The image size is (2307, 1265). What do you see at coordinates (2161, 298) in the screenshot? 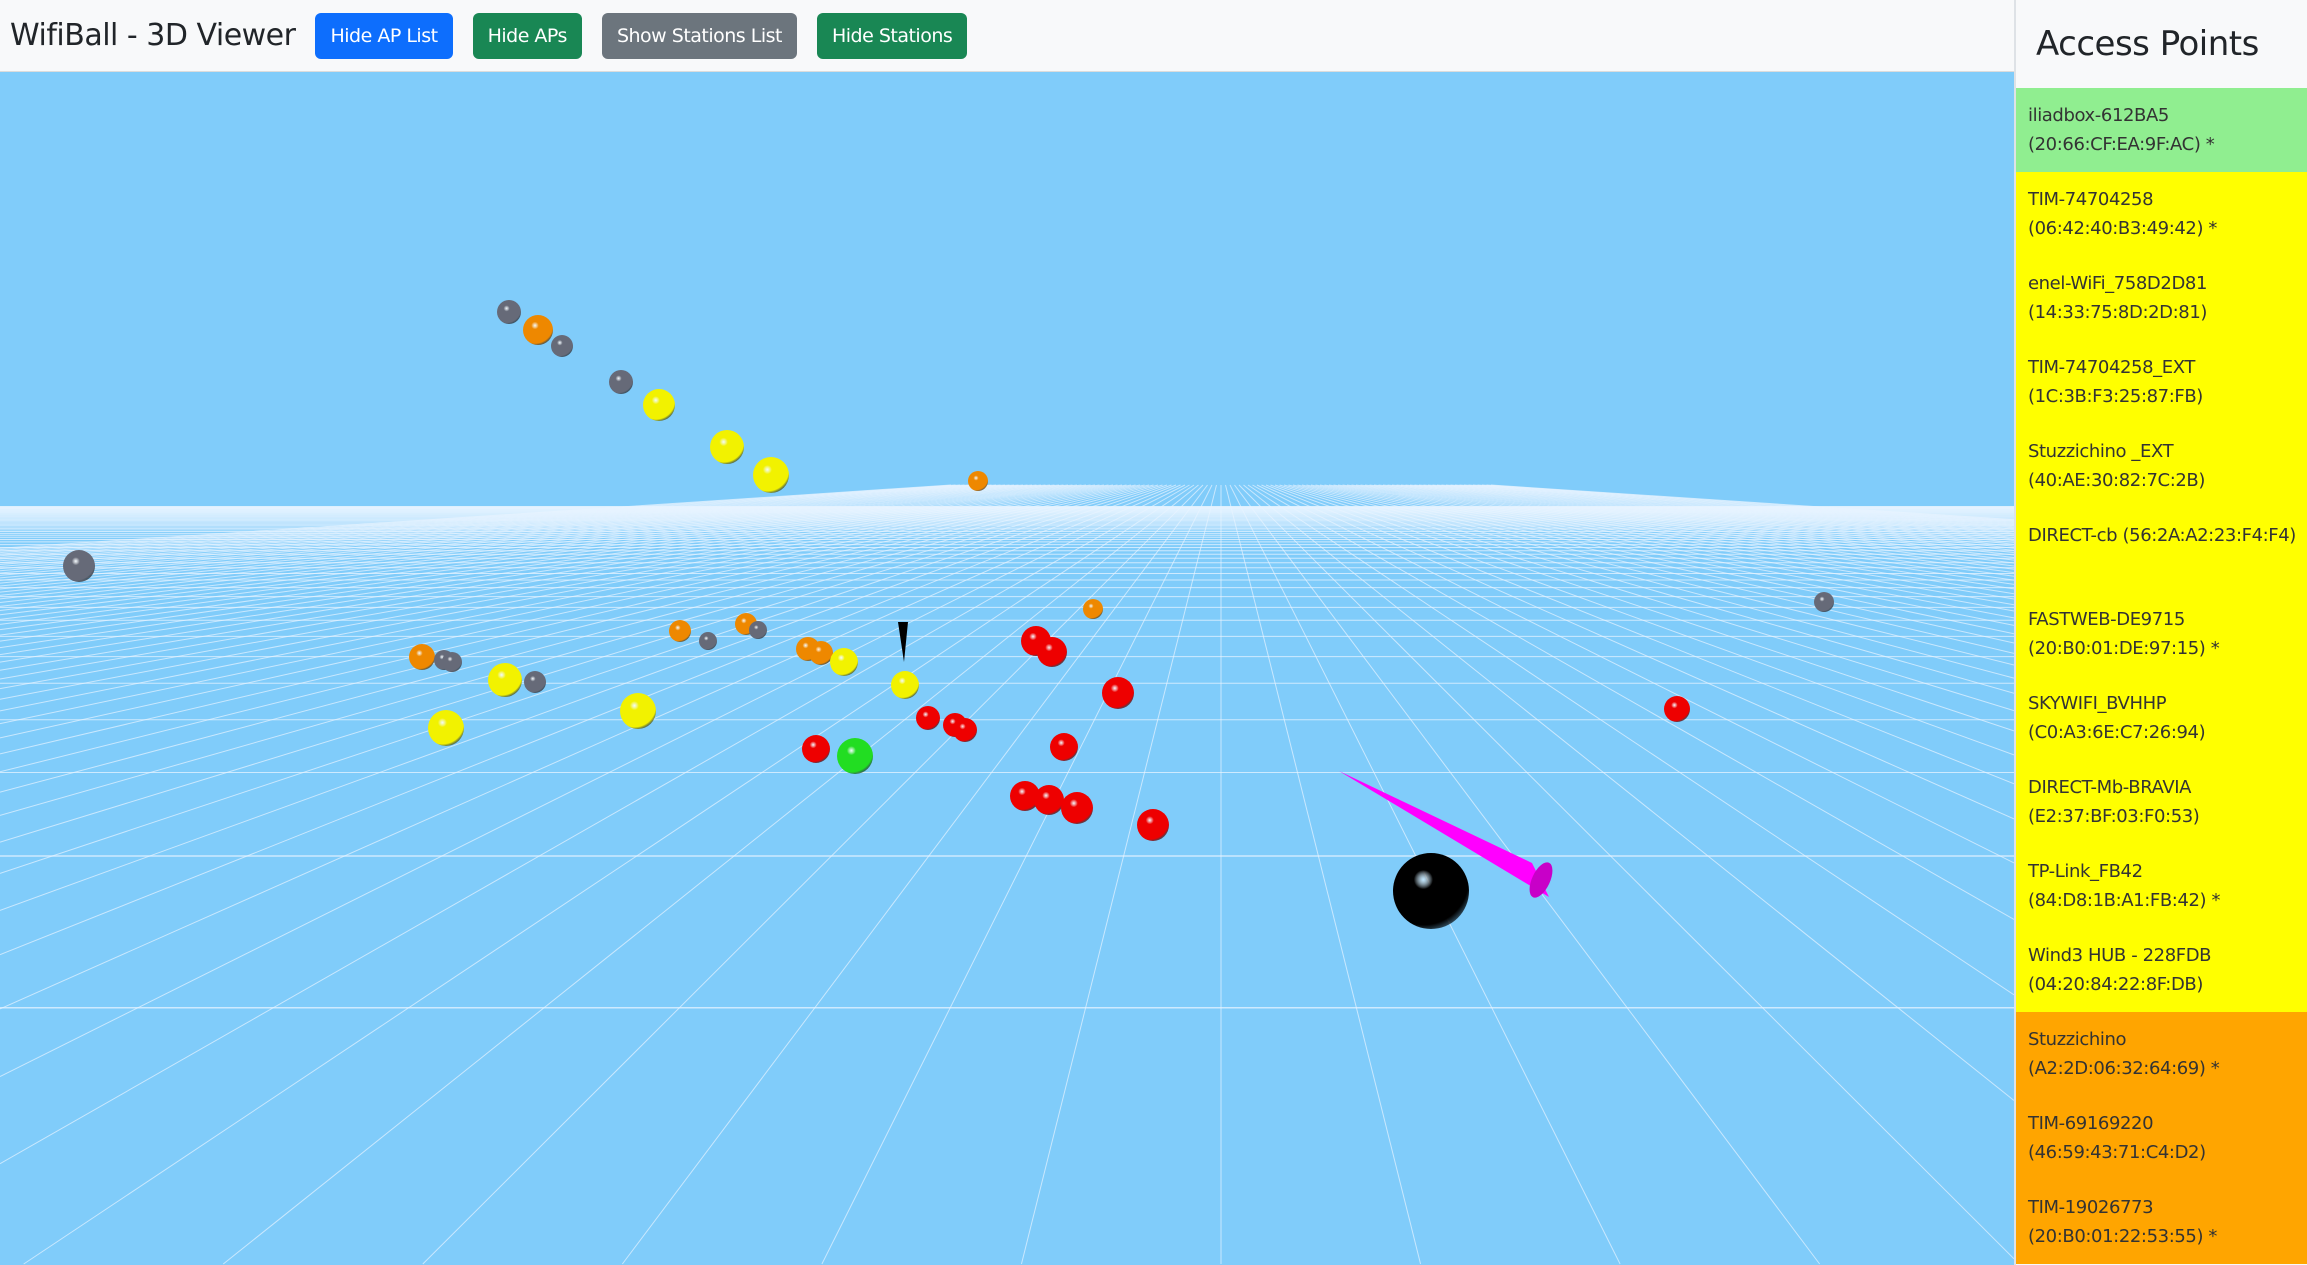
I see `ap-list-item: enel-WiFi_758D2D81 (14:33:75:8D:2D:81)` at bounding box center [2161, 298].